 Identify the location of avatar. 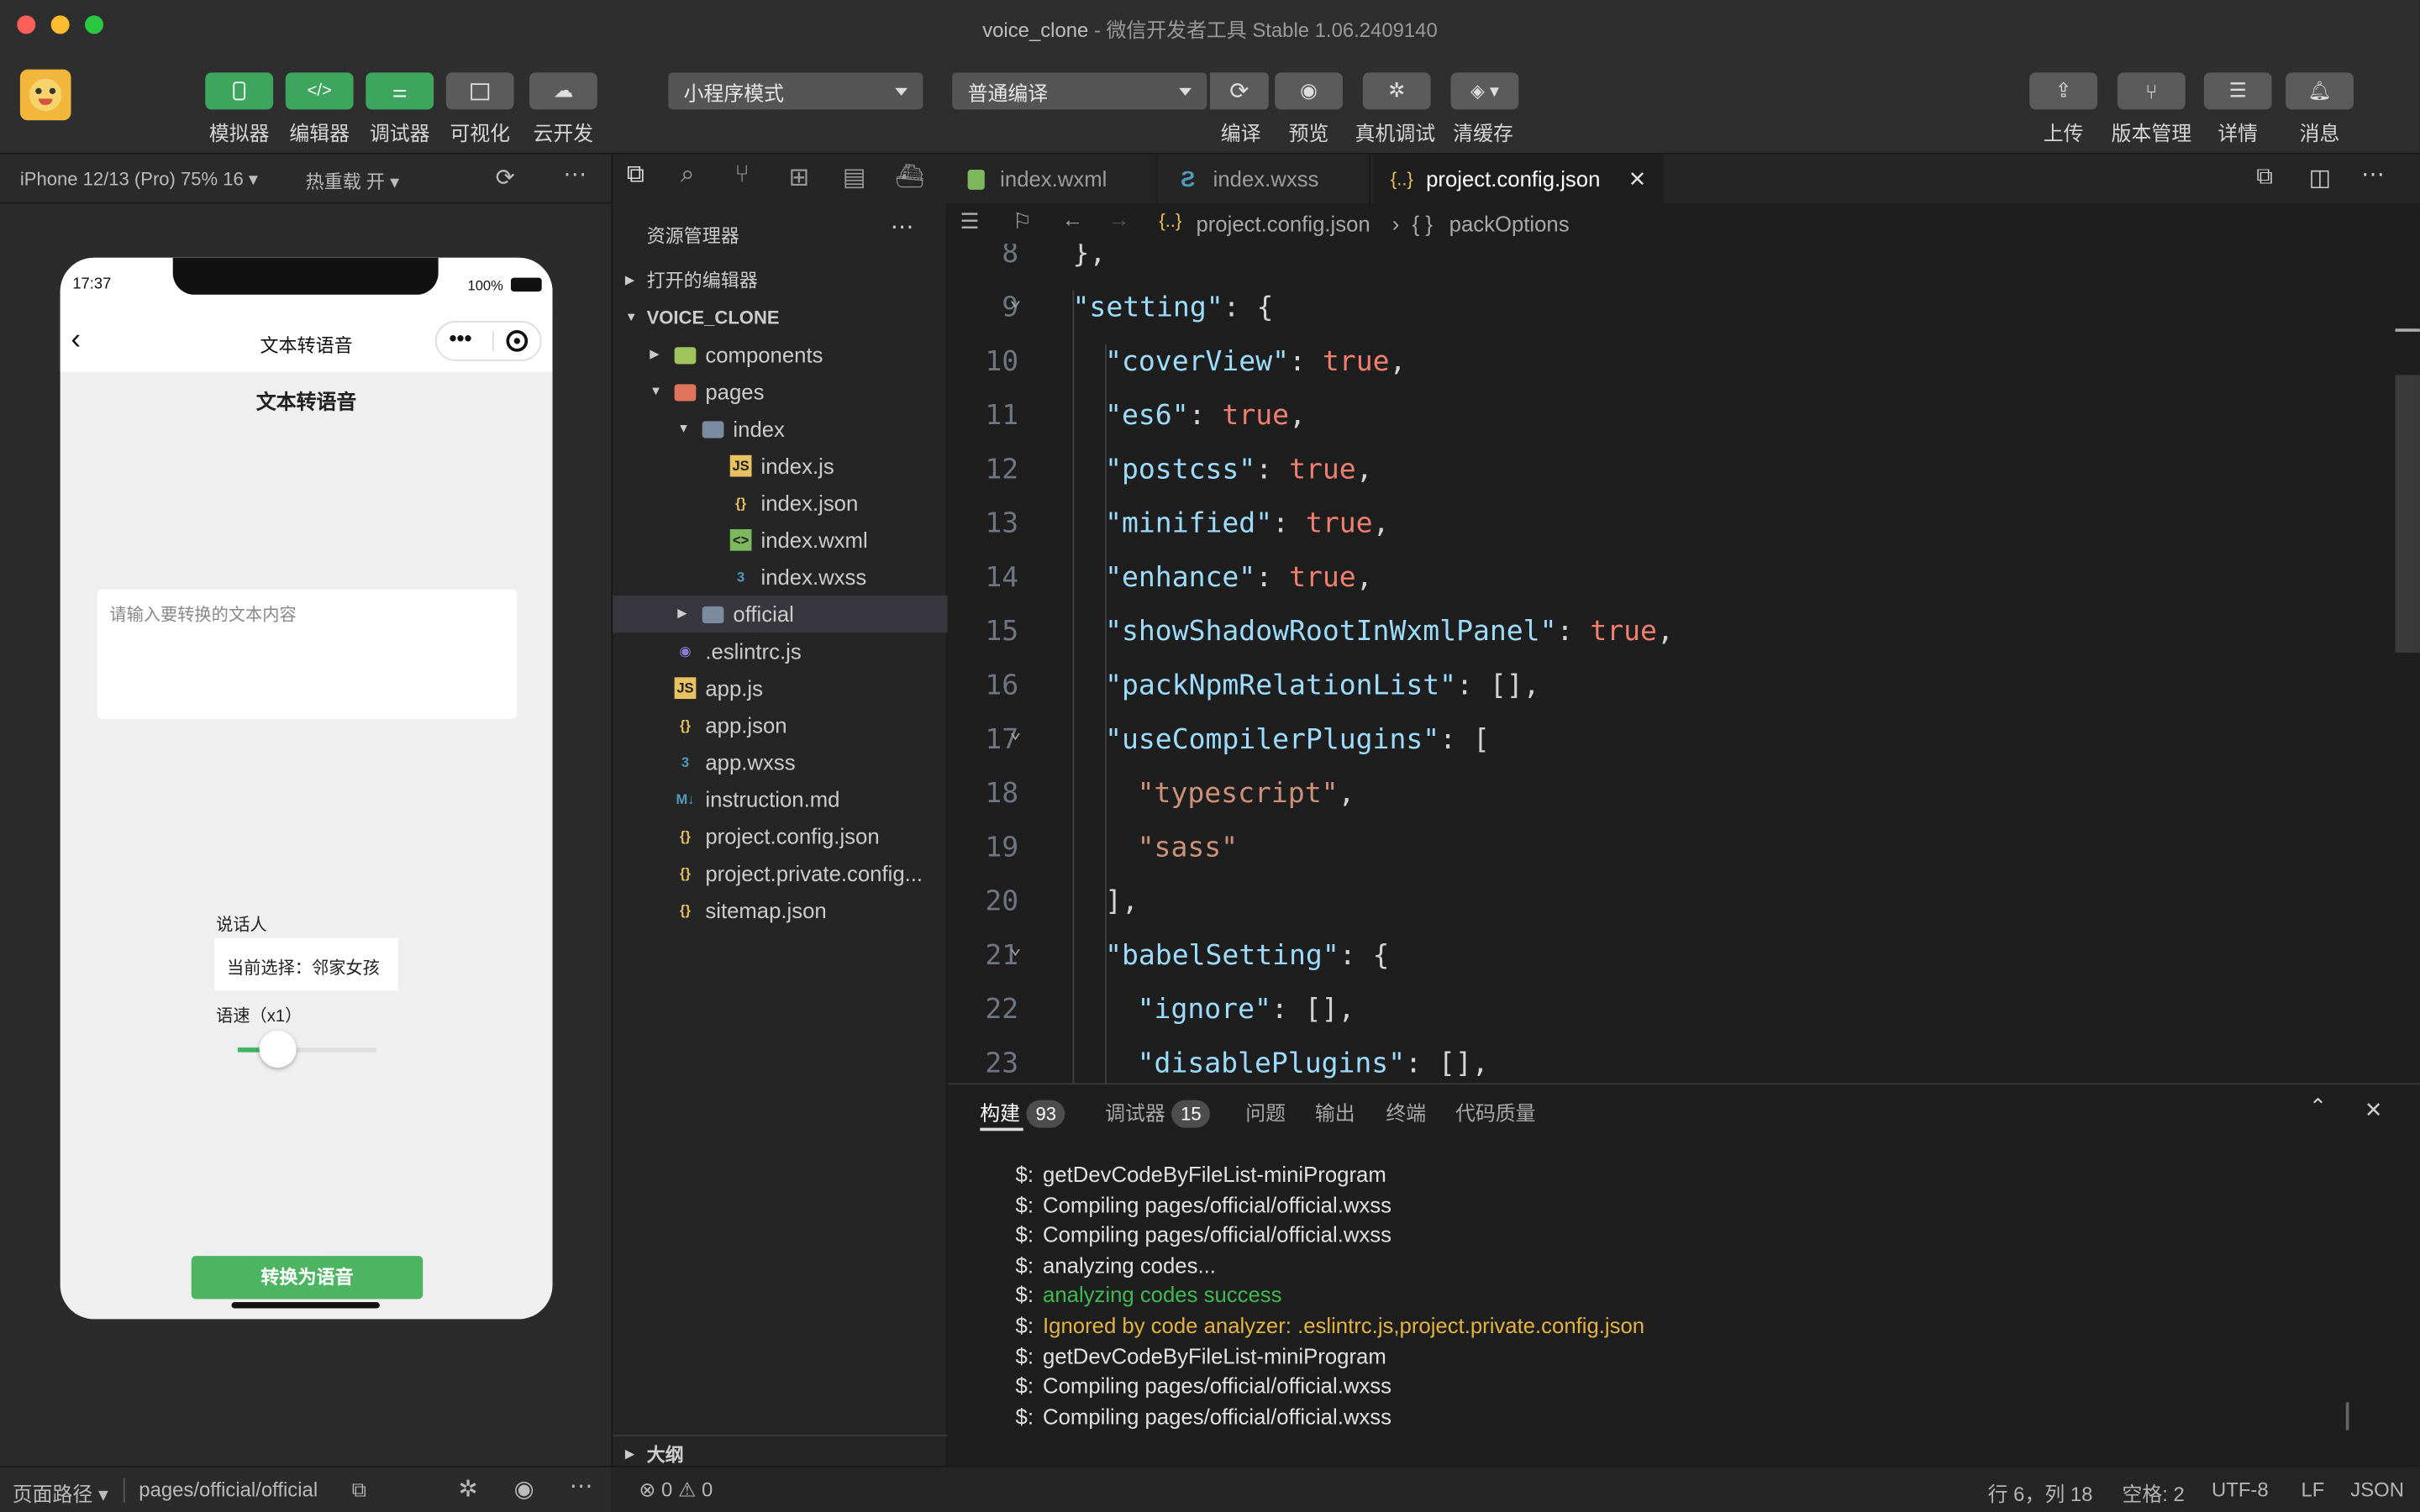
(45, 95).